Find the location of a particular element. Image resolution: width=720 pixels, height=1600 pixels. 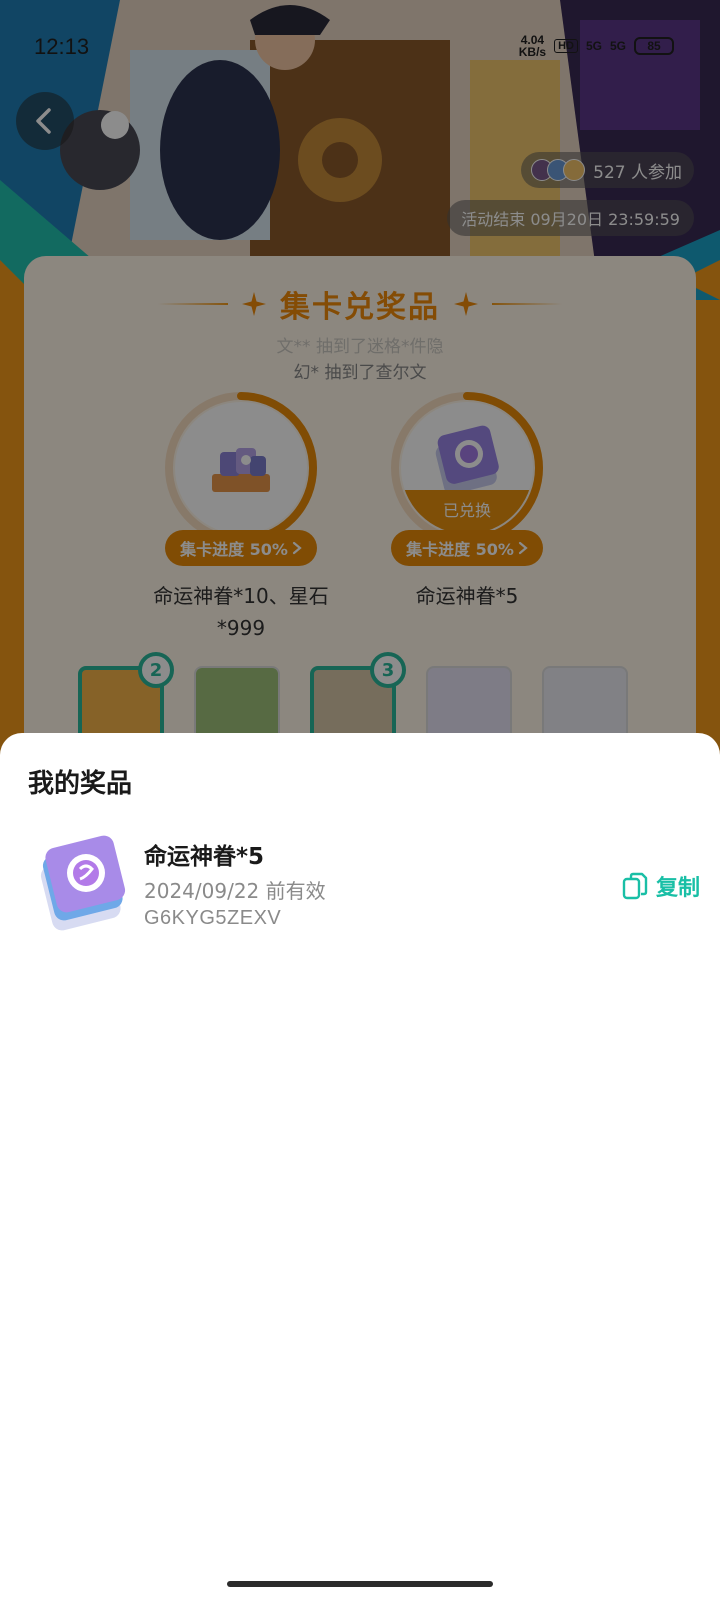

home-indicator is located at coordinates (360, 1584).